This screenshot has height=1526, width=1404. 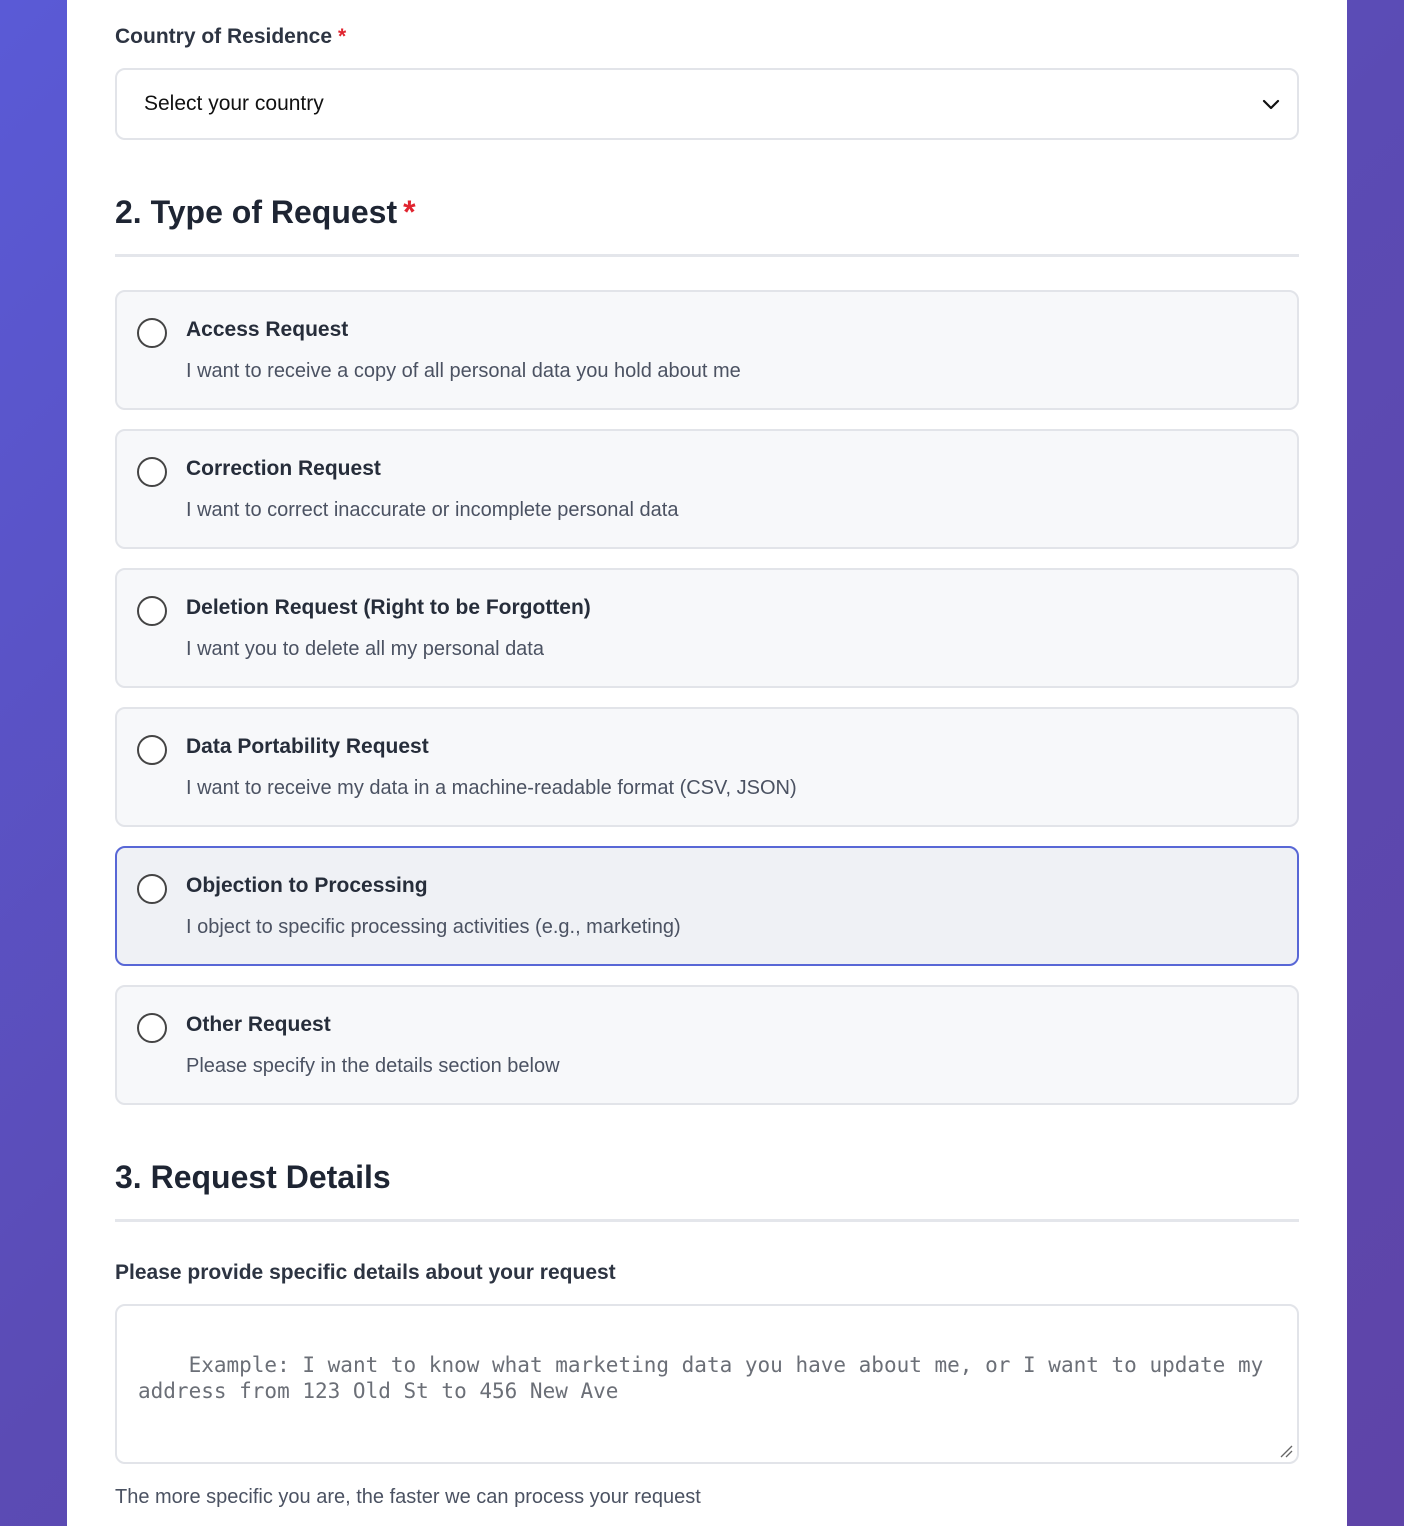 I want to click on correction-radio, so click(x=152, y=472).